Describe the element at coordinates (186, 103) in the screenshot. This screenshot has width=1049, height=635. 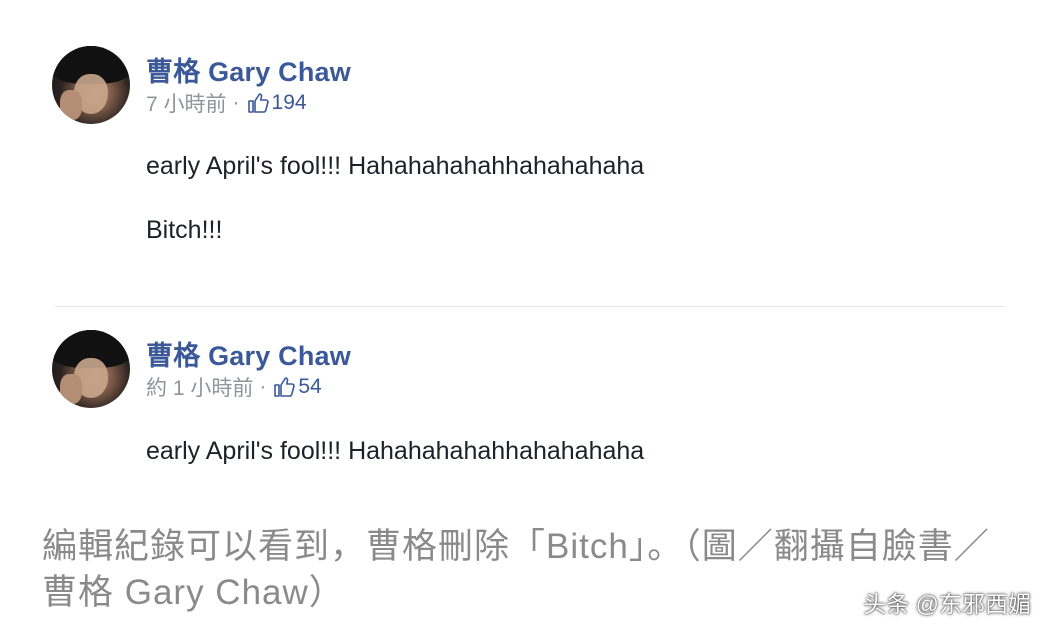
I see `comment-time: 7 小時前` at that location.